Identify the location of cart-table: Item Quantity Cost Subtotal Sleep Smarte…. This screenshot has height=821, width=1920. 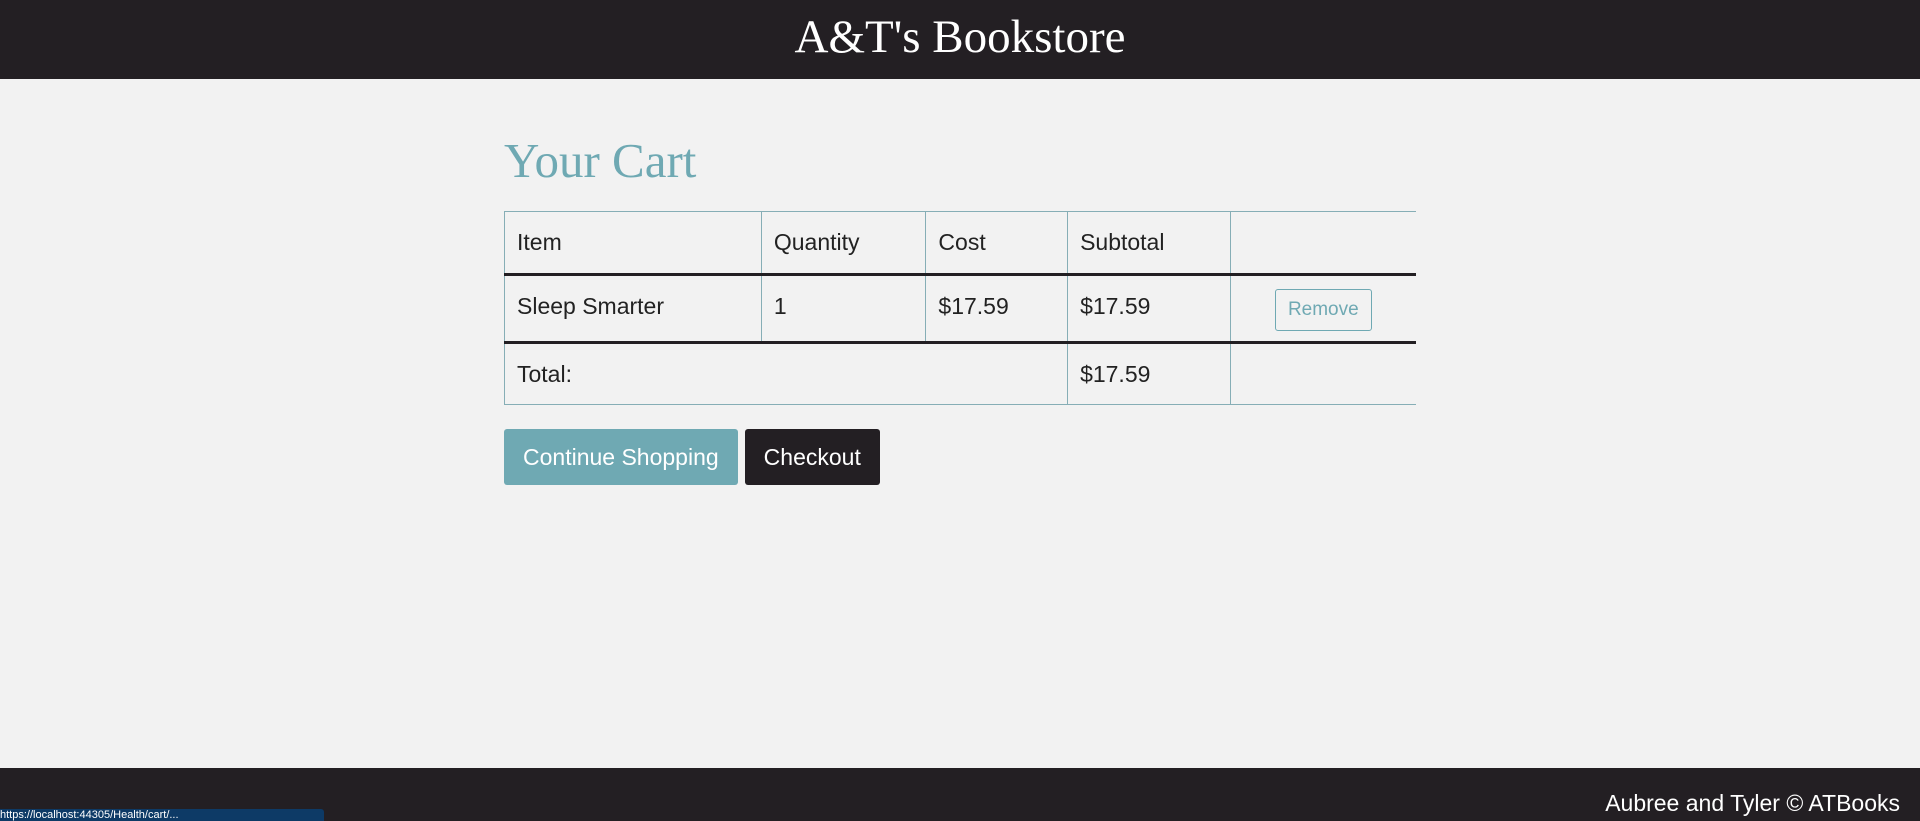
(959, 308).